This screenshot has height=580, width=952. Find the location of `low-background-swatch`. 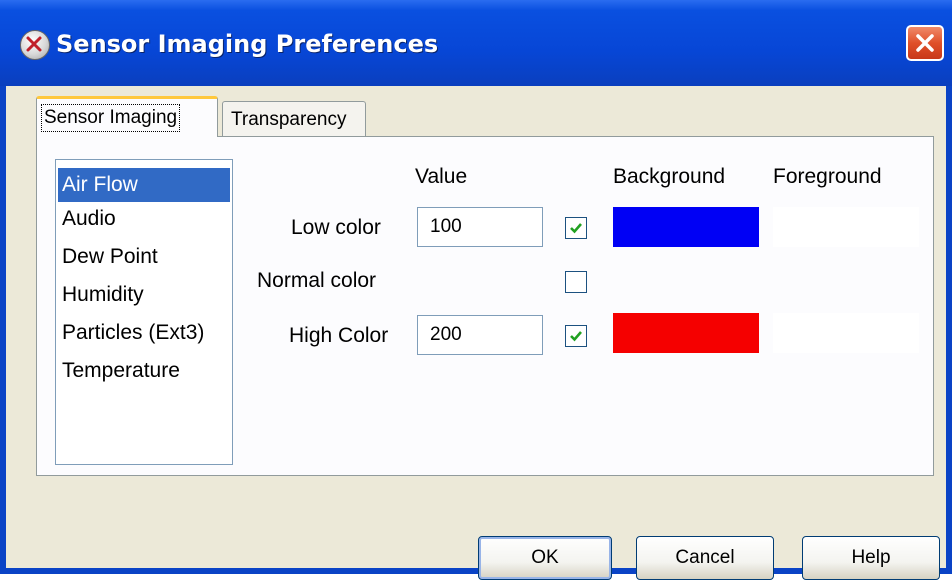

low-background-swatch is located at coordinates (686, 227).